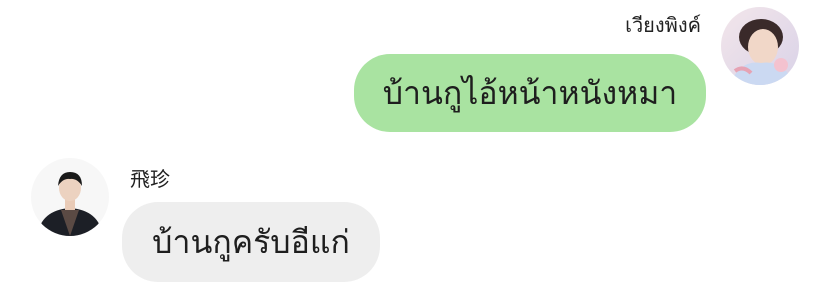 The width and height of the screenshot is (828, 301). Describe the element at coordinates (663, 25) in the screenshot. I see `sender-name: เวียงพิงค์` at that location.